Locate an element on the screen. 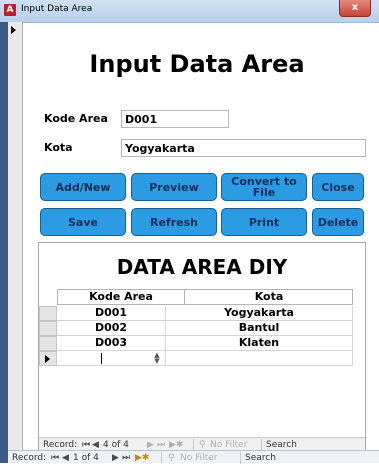 This screenshot has width=379, height=464. close-button: Close is located at coordinates (338, 187).